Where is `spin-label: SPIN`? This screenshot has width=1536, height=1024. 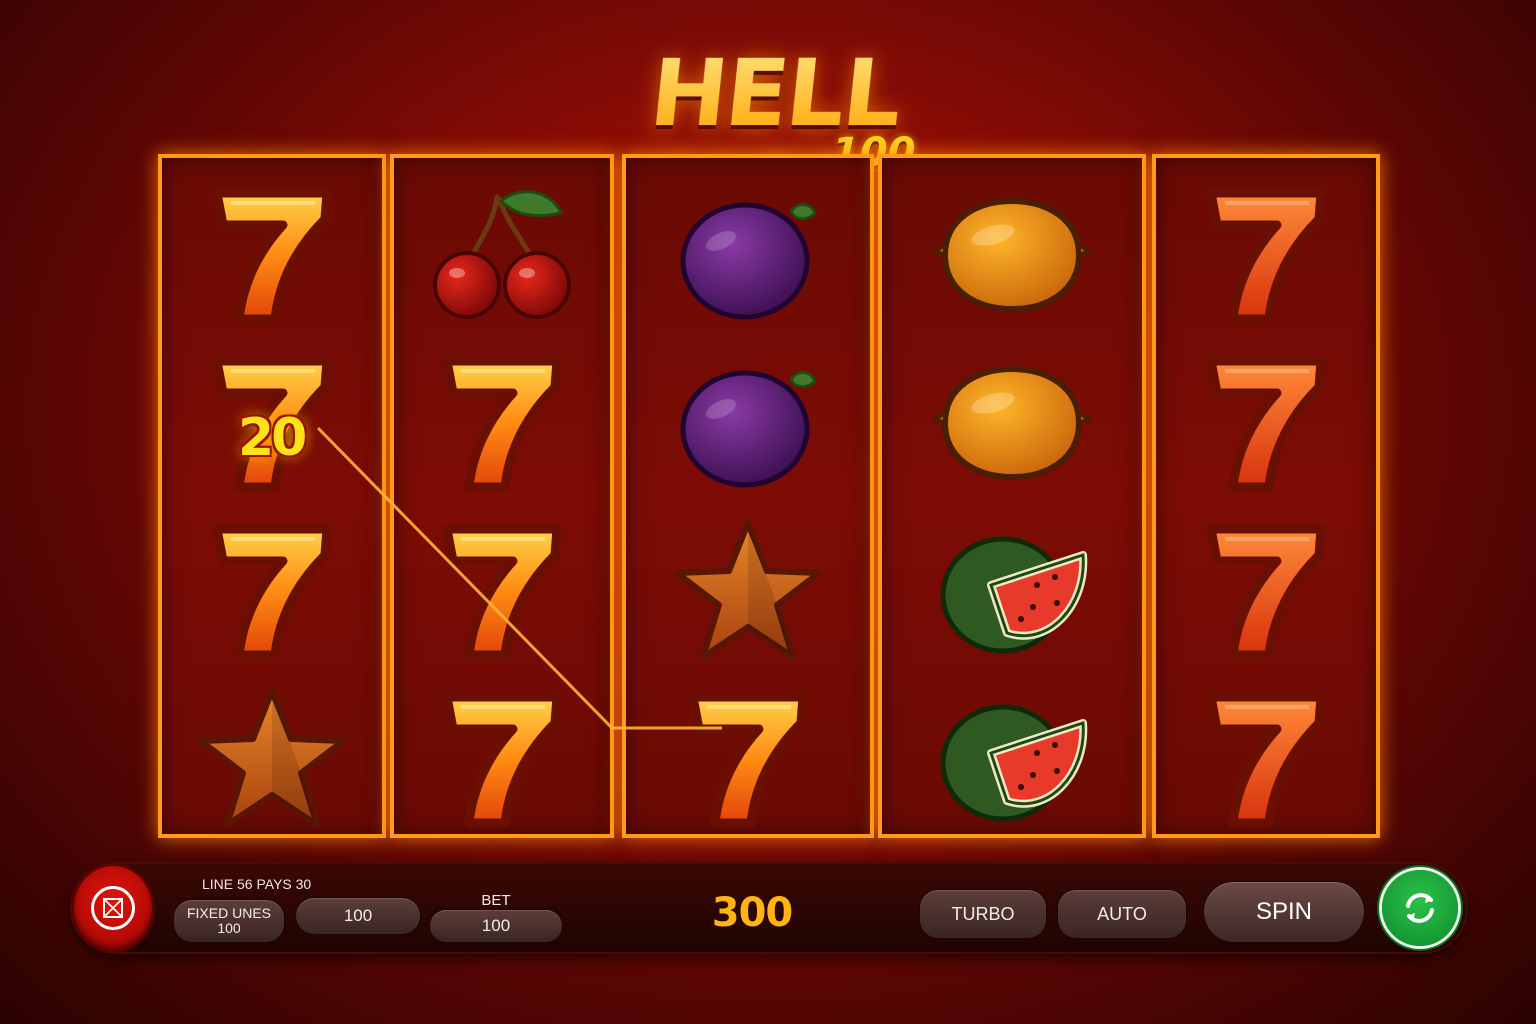 spin-label: SPIN is located at coordinates (1283, 911).